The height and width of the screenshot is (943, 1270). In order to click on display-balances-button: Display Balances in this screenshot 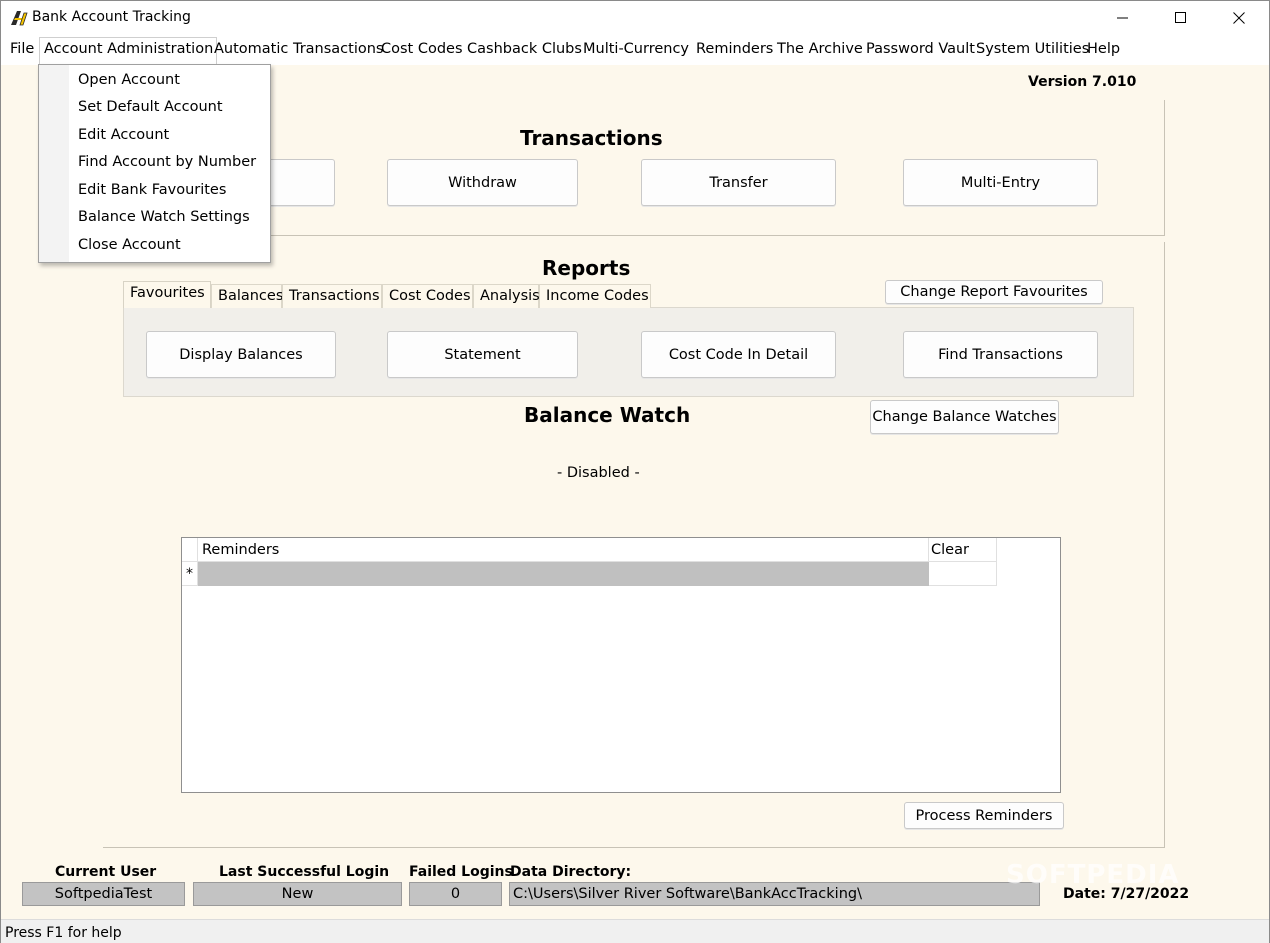, I will do `click(241, 354)`.